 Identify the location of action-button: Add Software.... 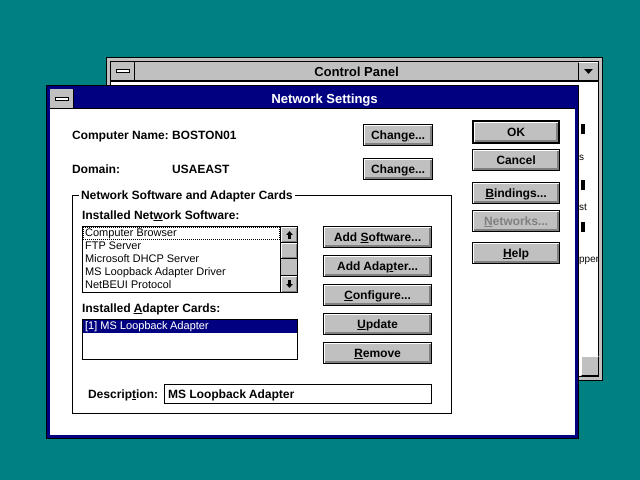
(377, 237).